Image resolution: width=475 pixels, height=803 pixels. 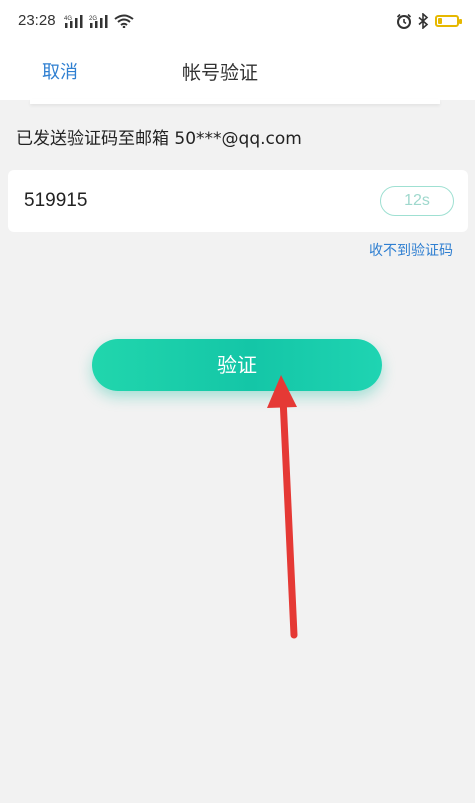 I want to click on status-bar: 23:28 4G 2G, so click(x=237, y=22).